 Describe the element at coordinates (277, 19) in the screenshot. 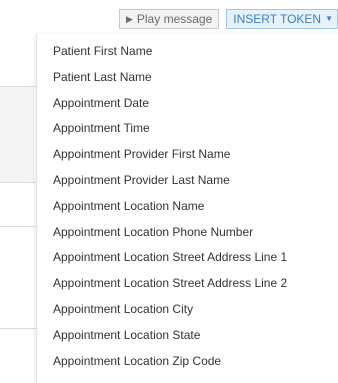

I see `insert-token-label: INSERT TOKEN` at that location.